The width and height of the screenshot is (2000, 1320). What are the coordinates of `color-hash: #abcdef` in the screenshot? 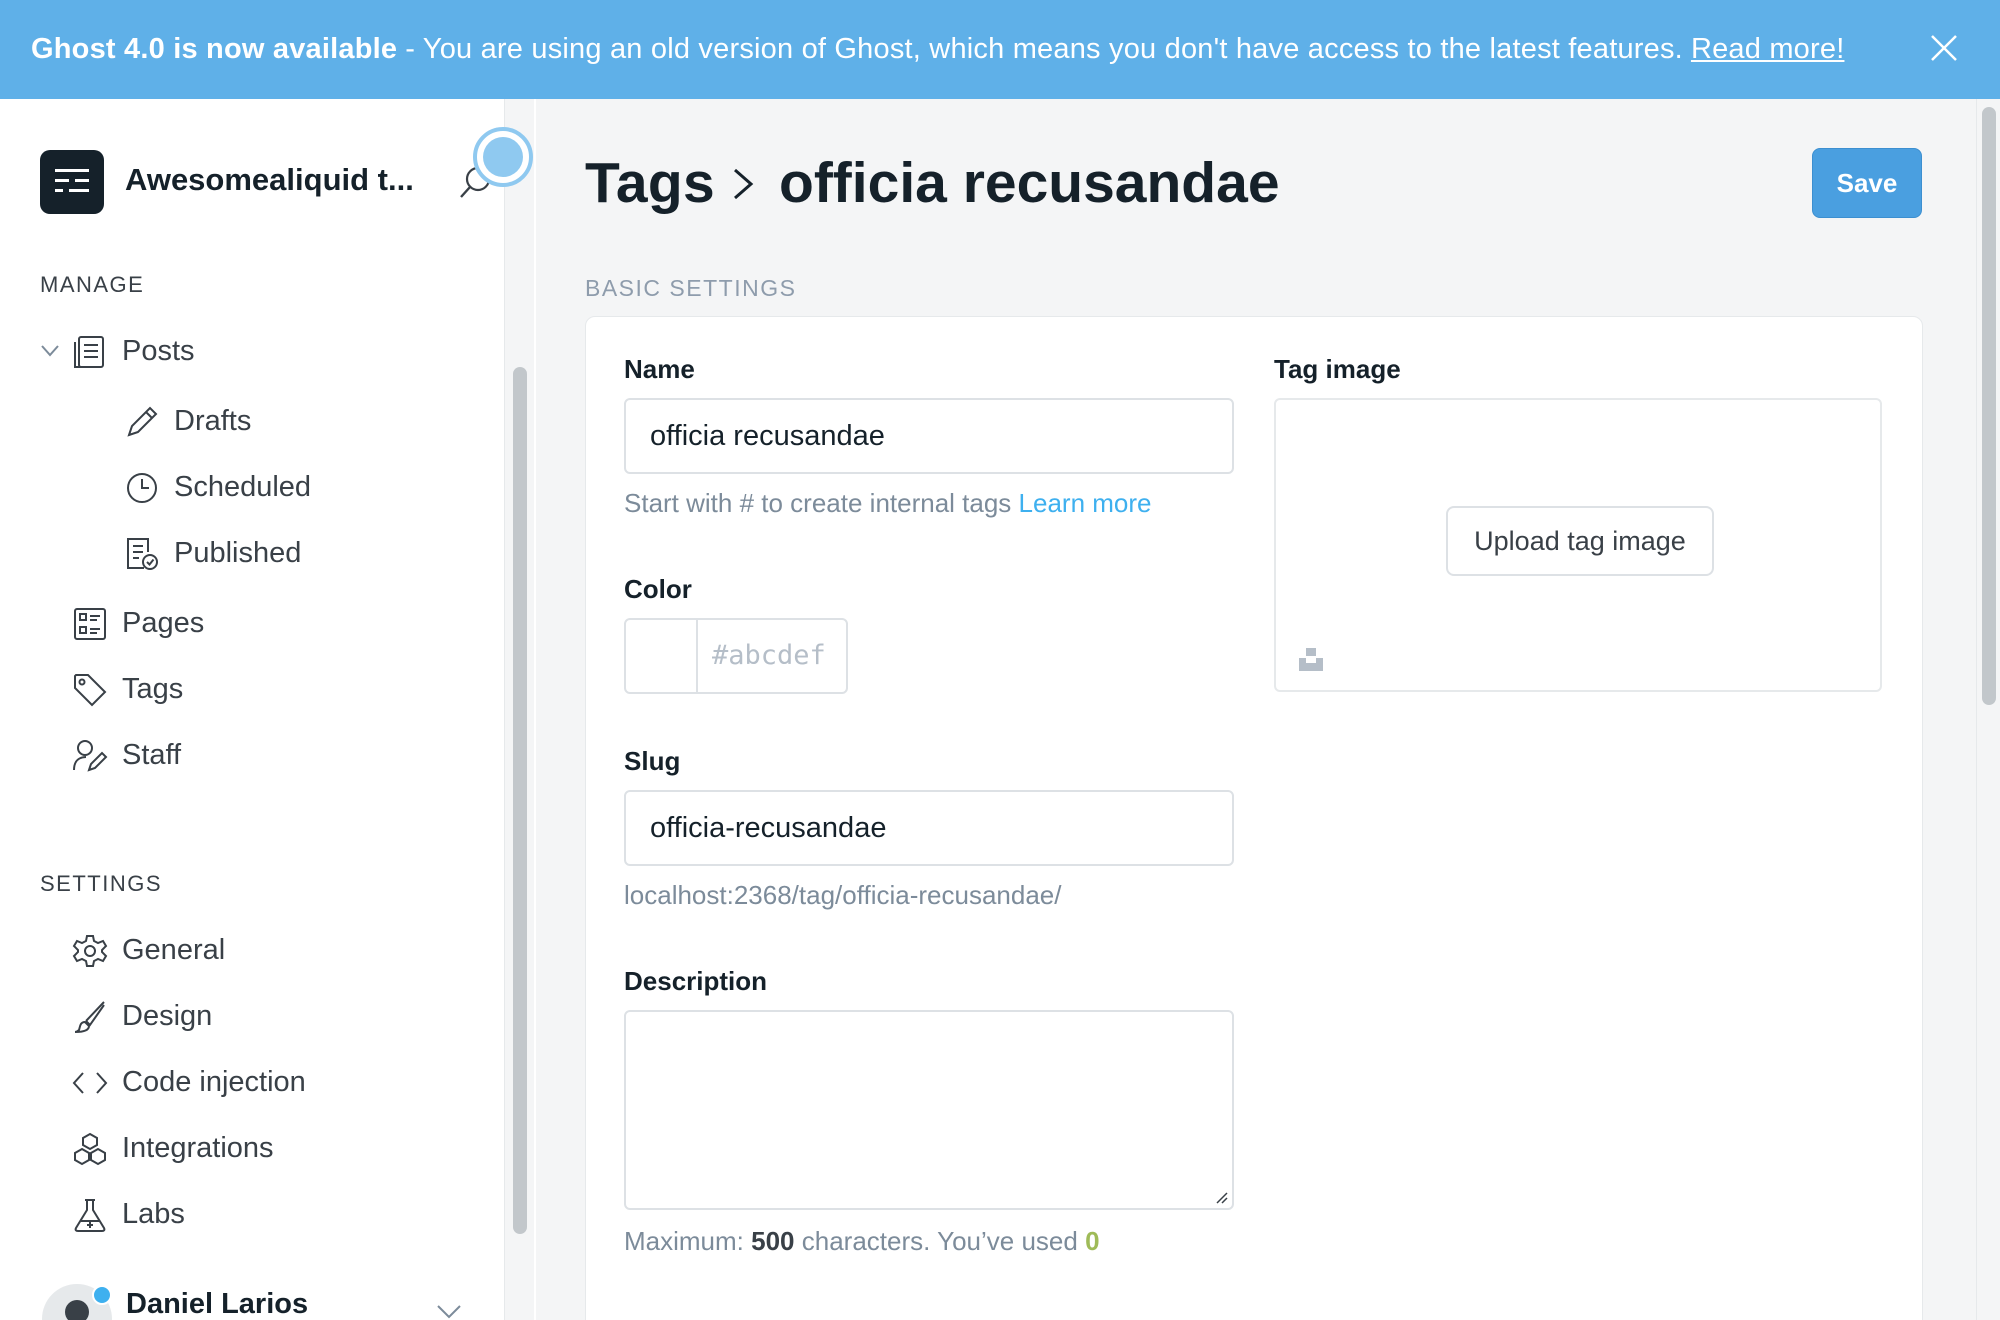 It's located at (769, 655).